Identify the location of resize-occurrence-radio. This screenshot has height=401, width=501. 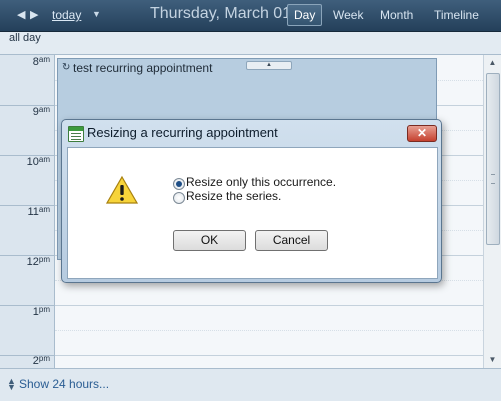
(179, 184).